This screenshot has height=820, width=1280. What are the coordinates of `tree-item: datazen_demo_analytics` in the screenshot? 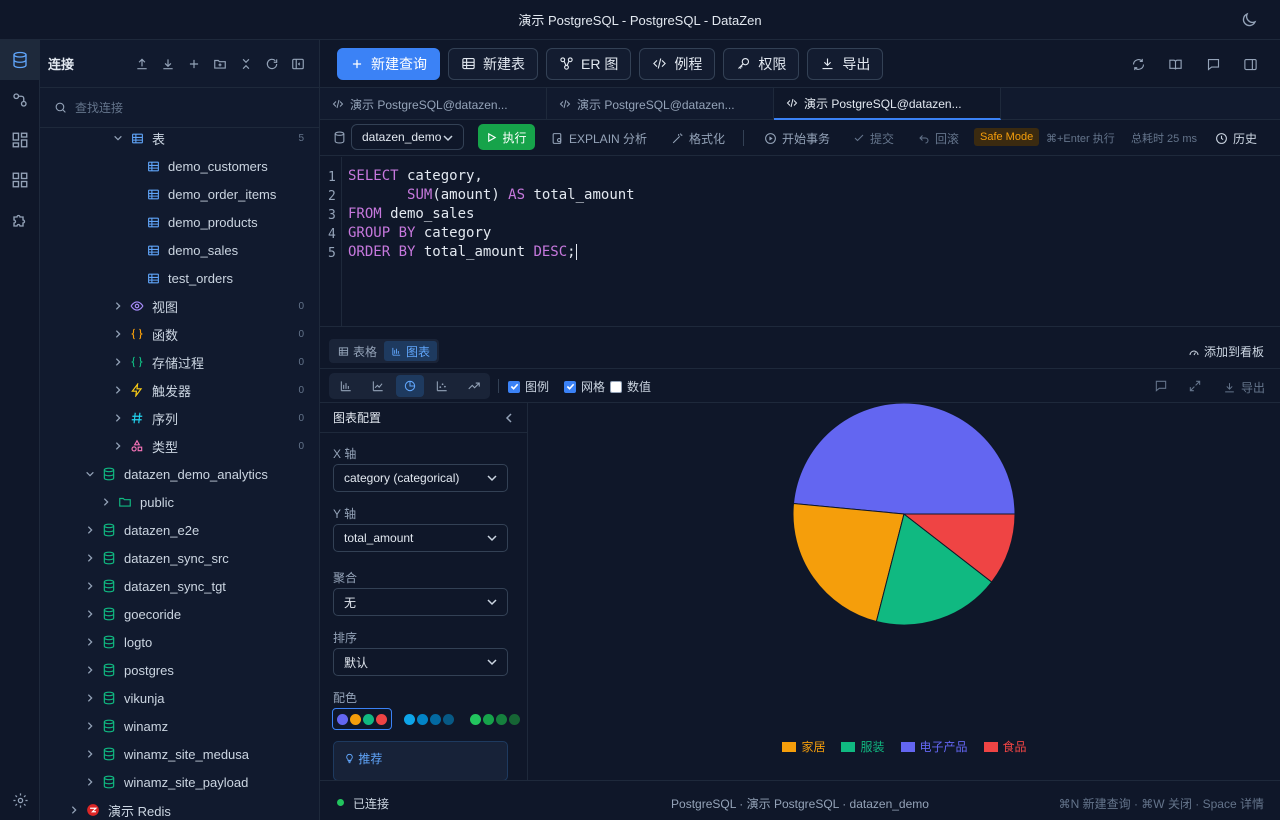 It's located at (179, 474).